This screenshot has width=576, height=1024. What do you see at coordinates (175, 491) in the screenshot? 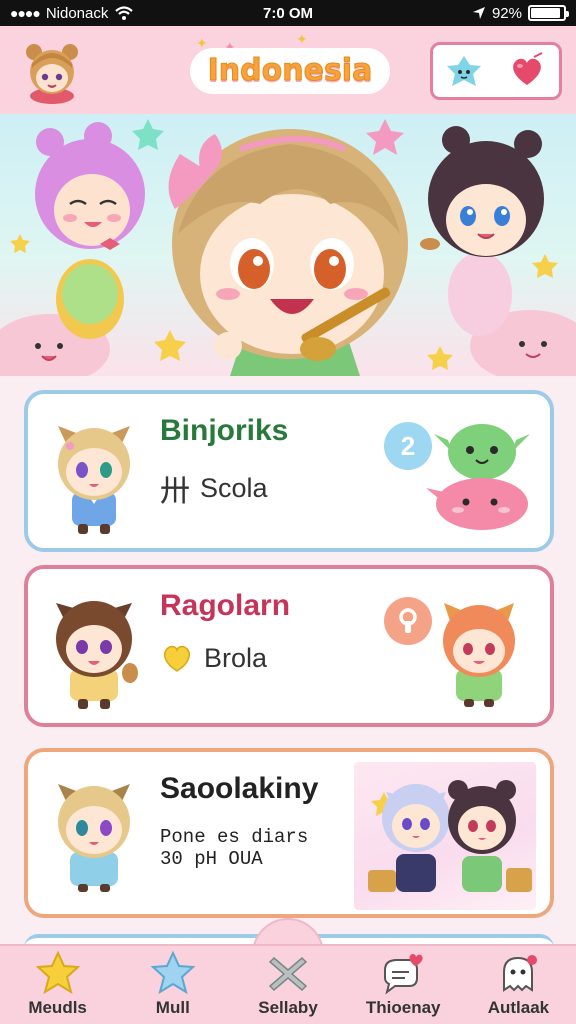
I see `glyph-icon: 卅` at bounding box center [175, 491].